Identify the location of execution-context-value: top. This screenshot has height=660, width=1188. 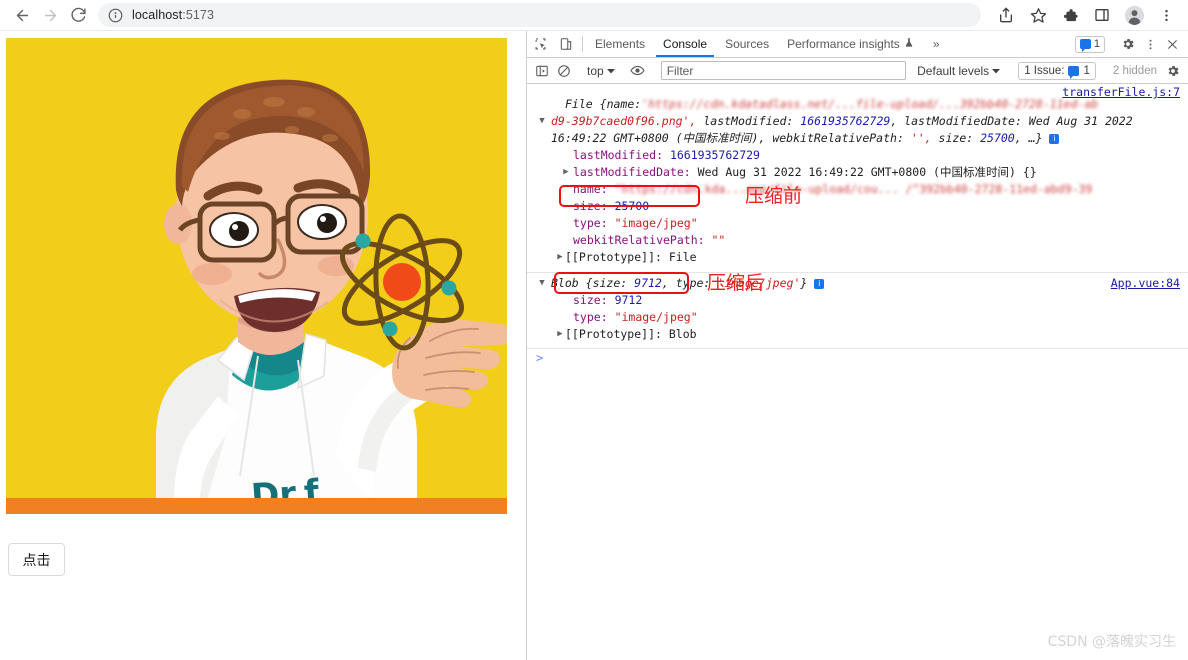
(595, 70).